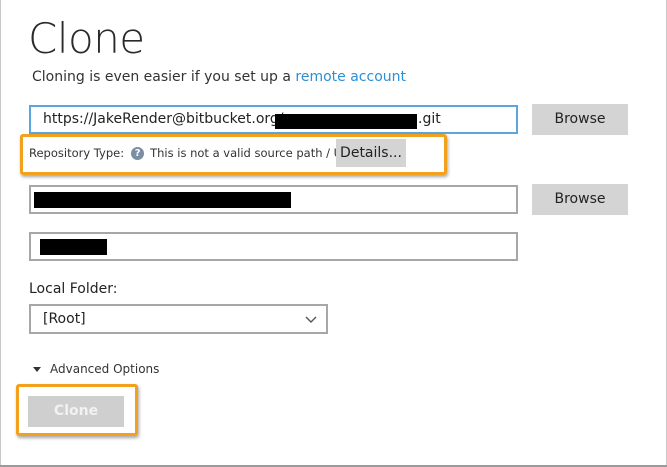 The height and width of the screenshot is (467, 667). I want to click on destination-path-input, so click(273, 199).